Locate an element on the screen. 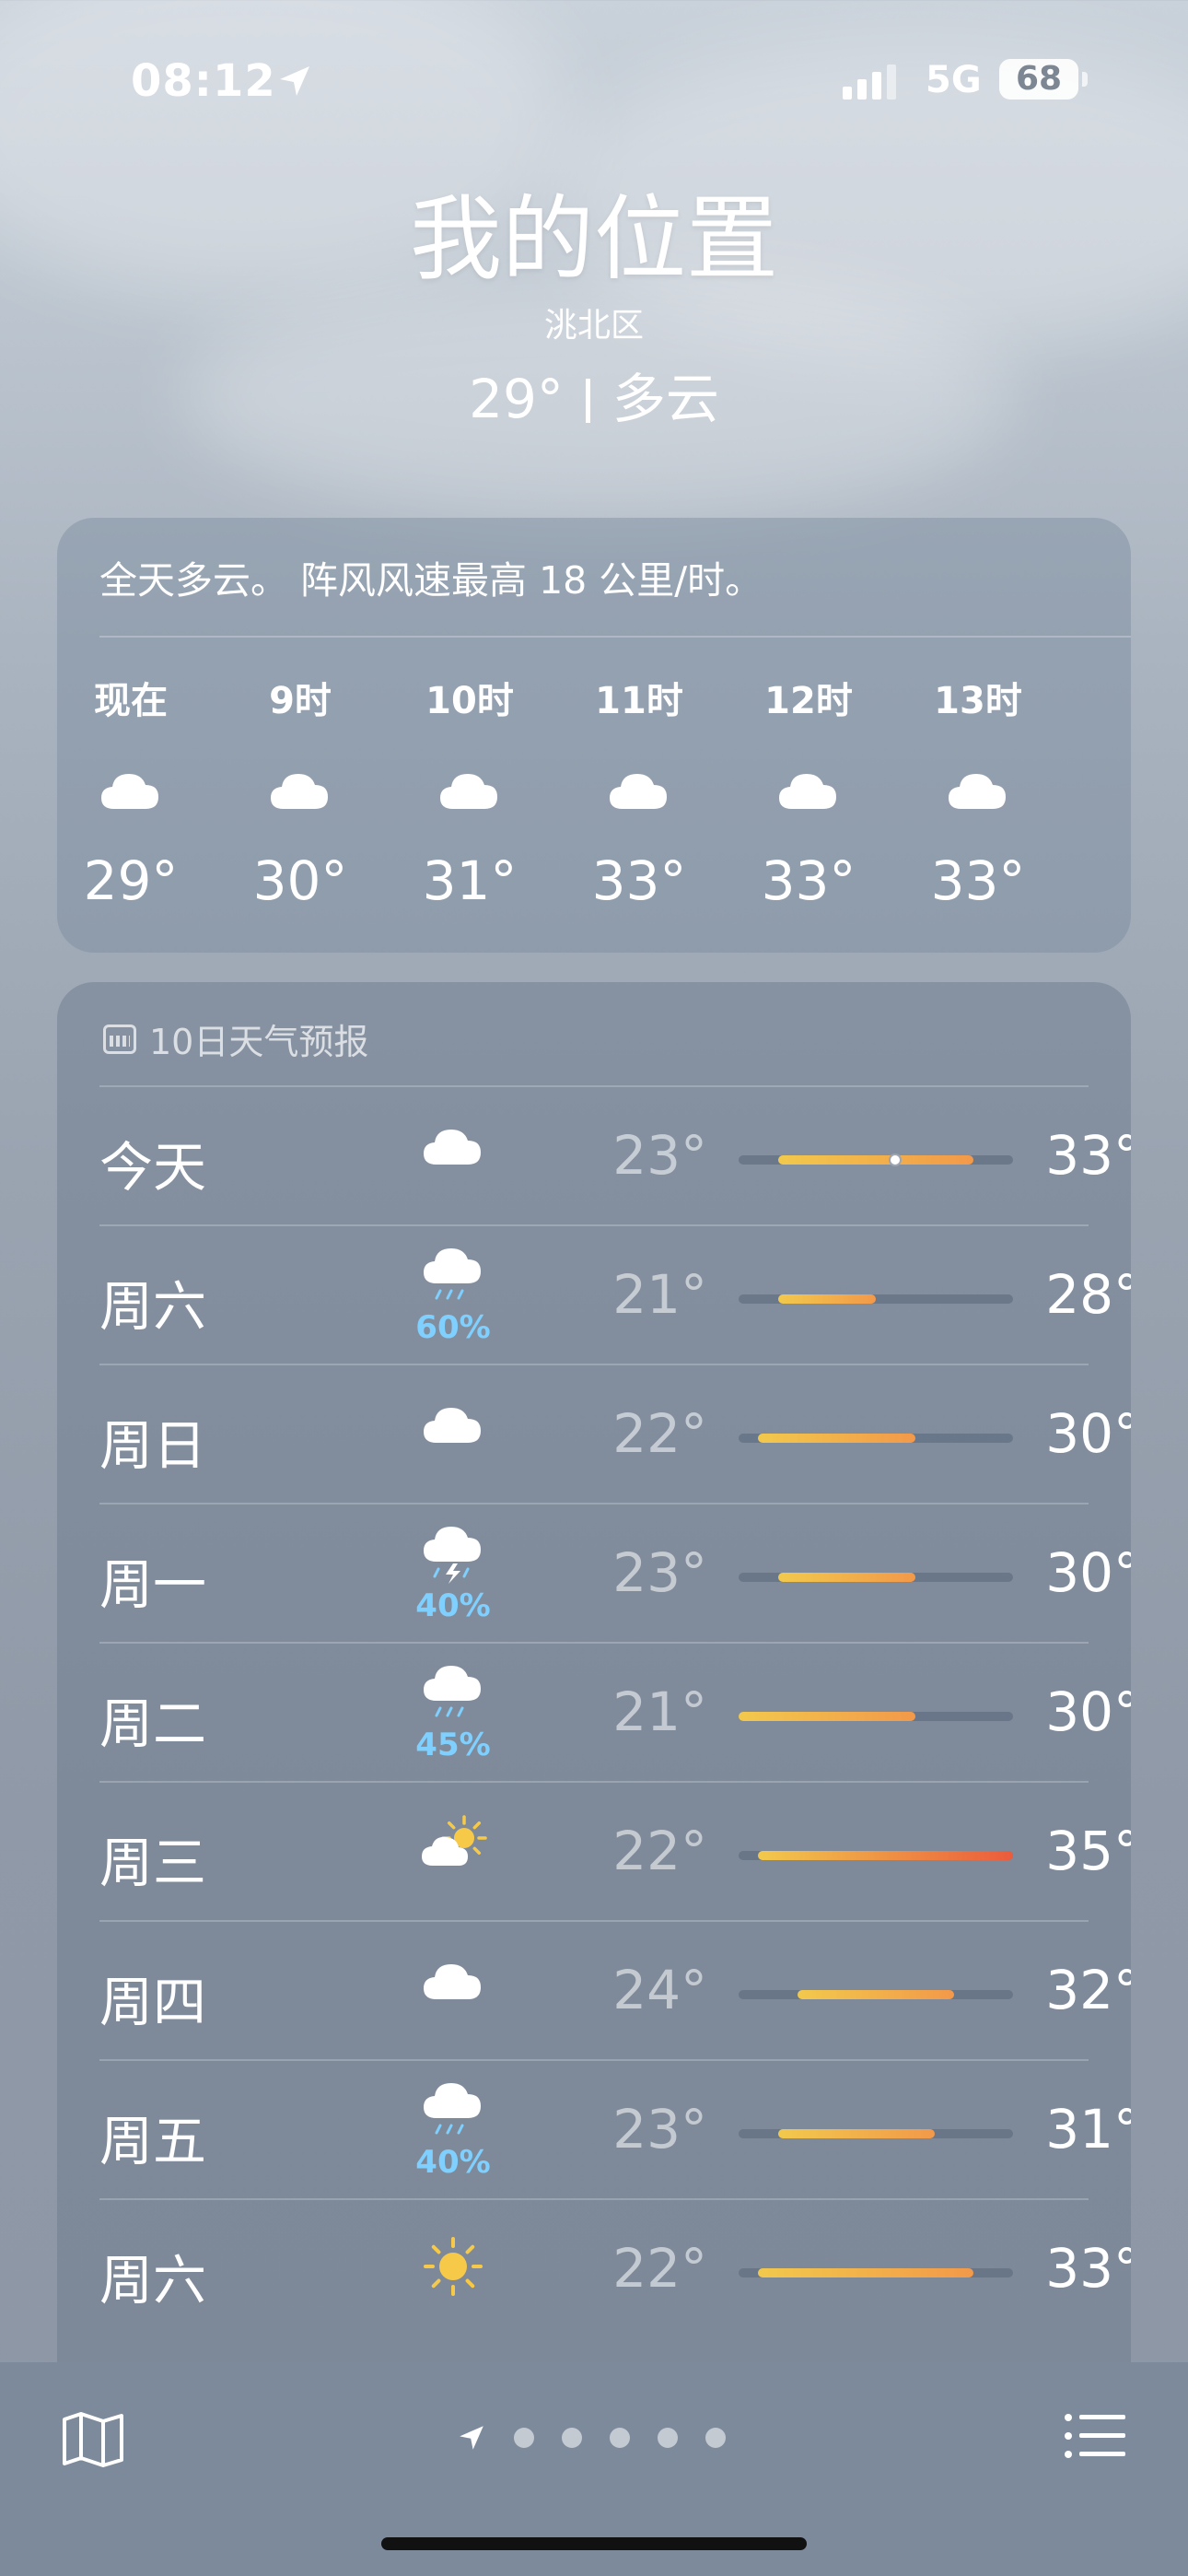 The height and width of the screenshot is (2576, 1188). map-icon is located at coordinates (93, 2439).